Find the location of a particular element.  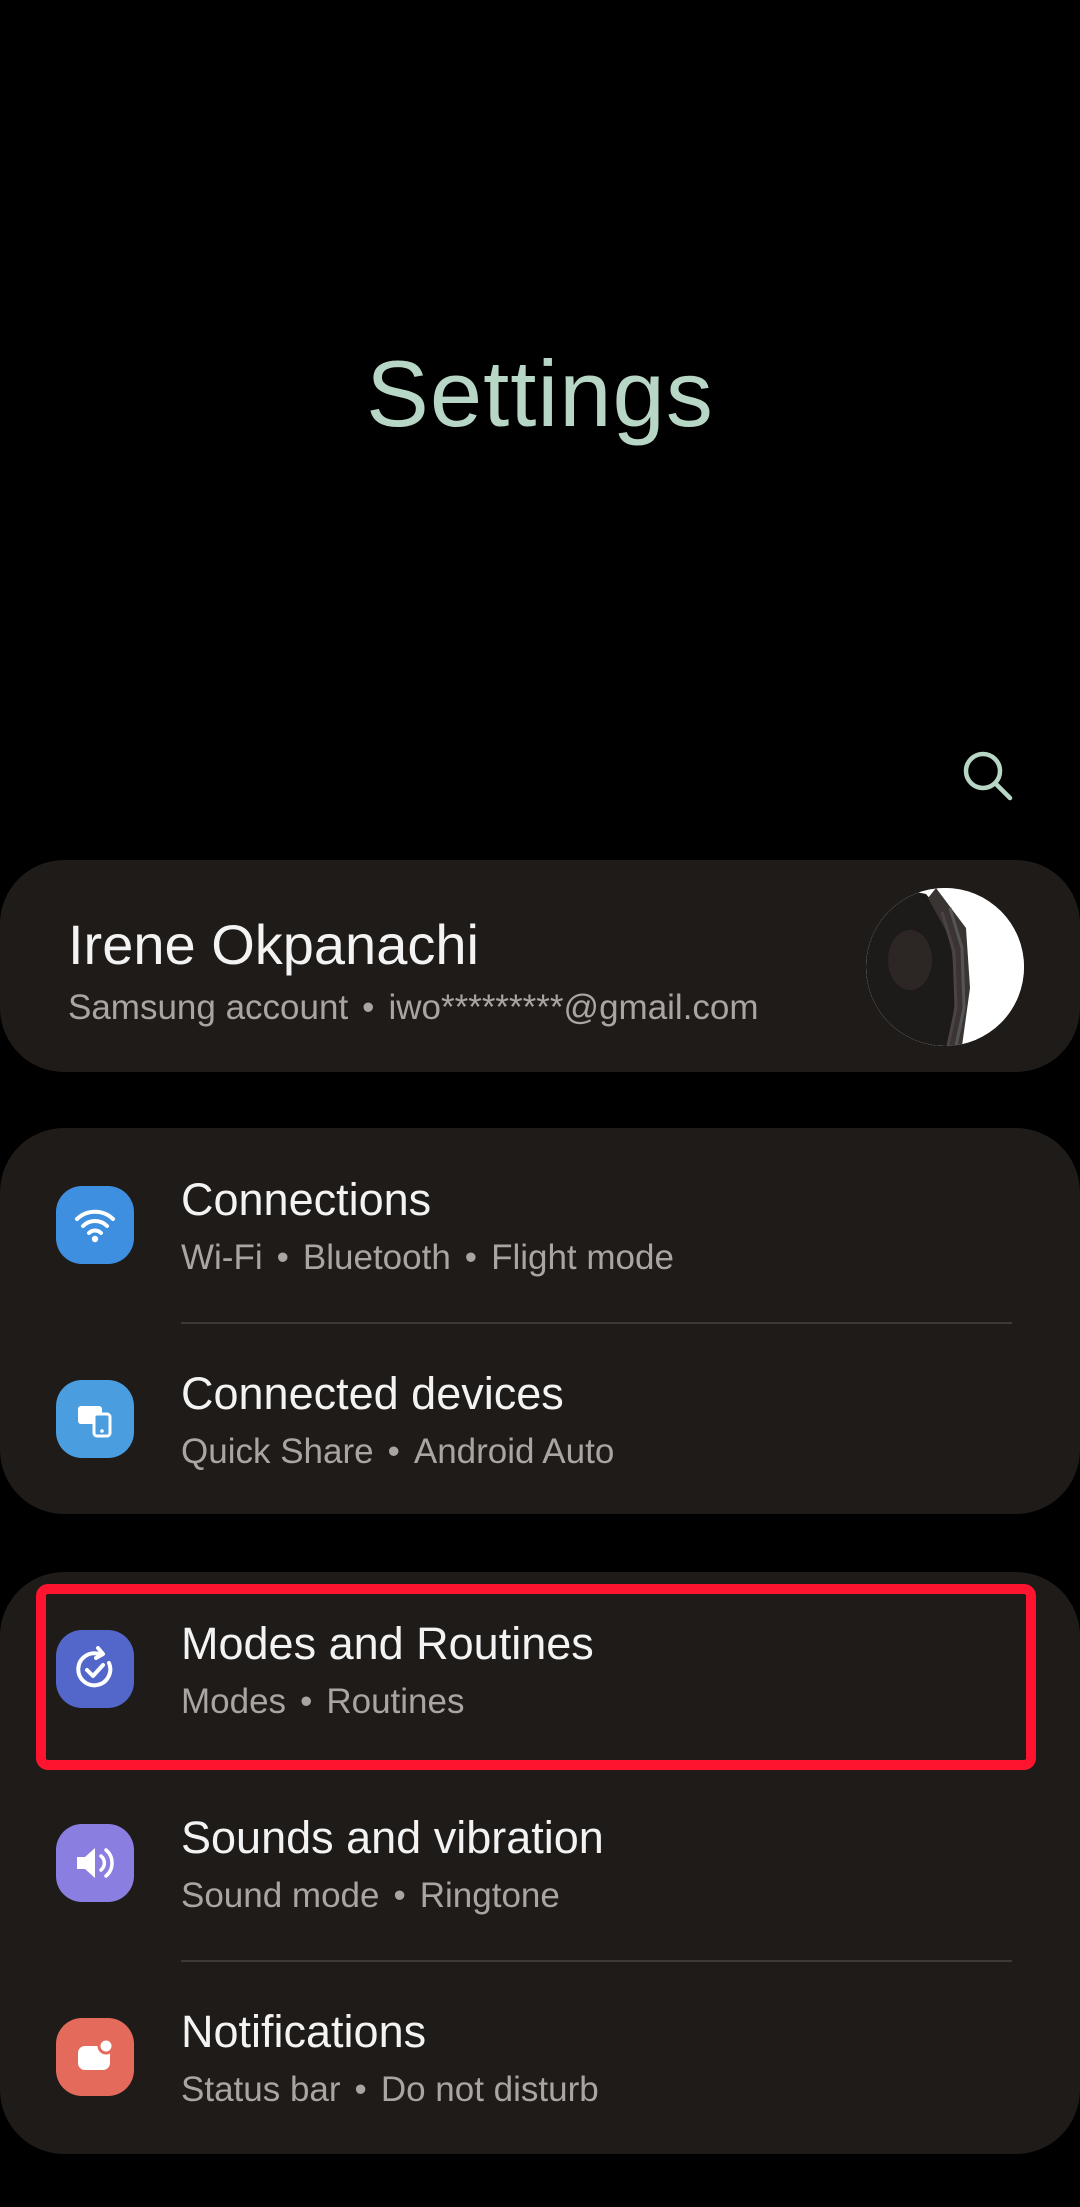

item-subtitle: Wi-Fi • Bluetooth • Flight mode is located at coordinates (427, 1258).